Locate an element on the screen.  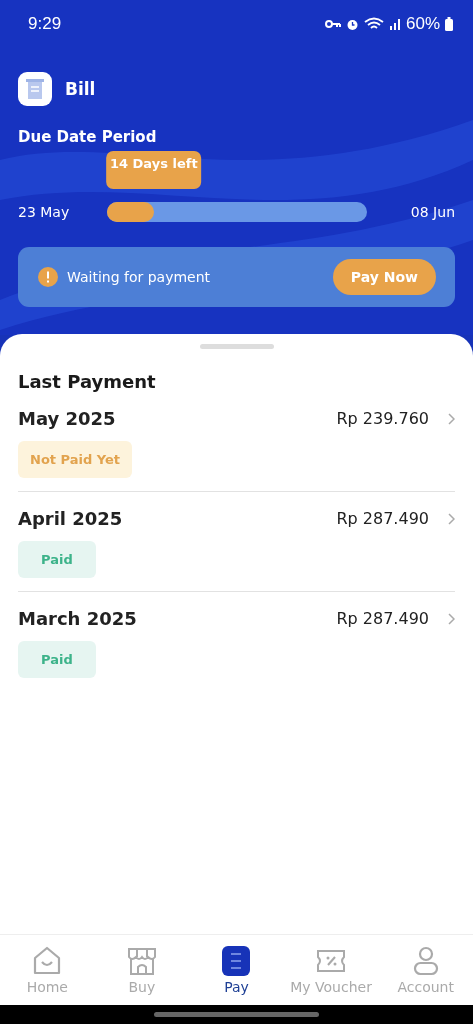
alarm-icon is located at coordinates (352, 24).